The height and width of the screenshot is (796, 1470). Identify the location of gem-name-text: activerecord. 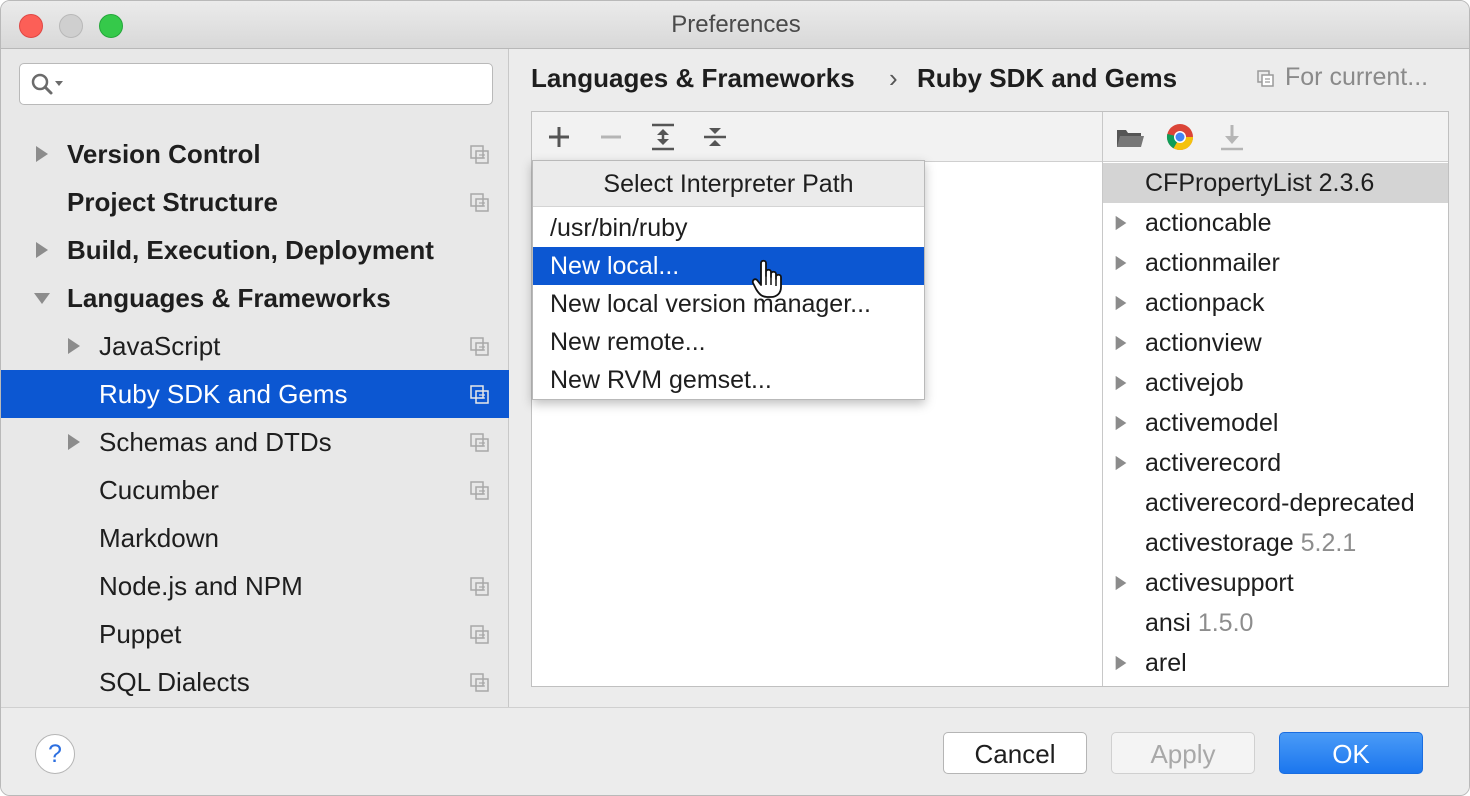
(1213, 463).